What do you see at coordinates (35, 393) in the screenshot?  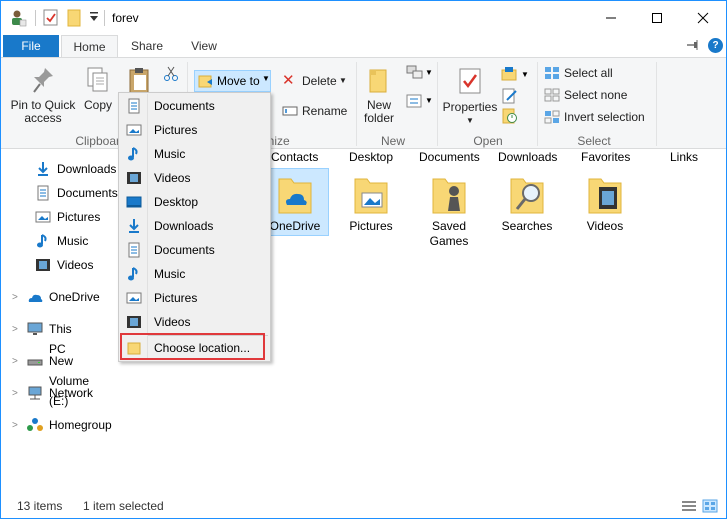 I see `network-icon` at bounding box center [35, 393].